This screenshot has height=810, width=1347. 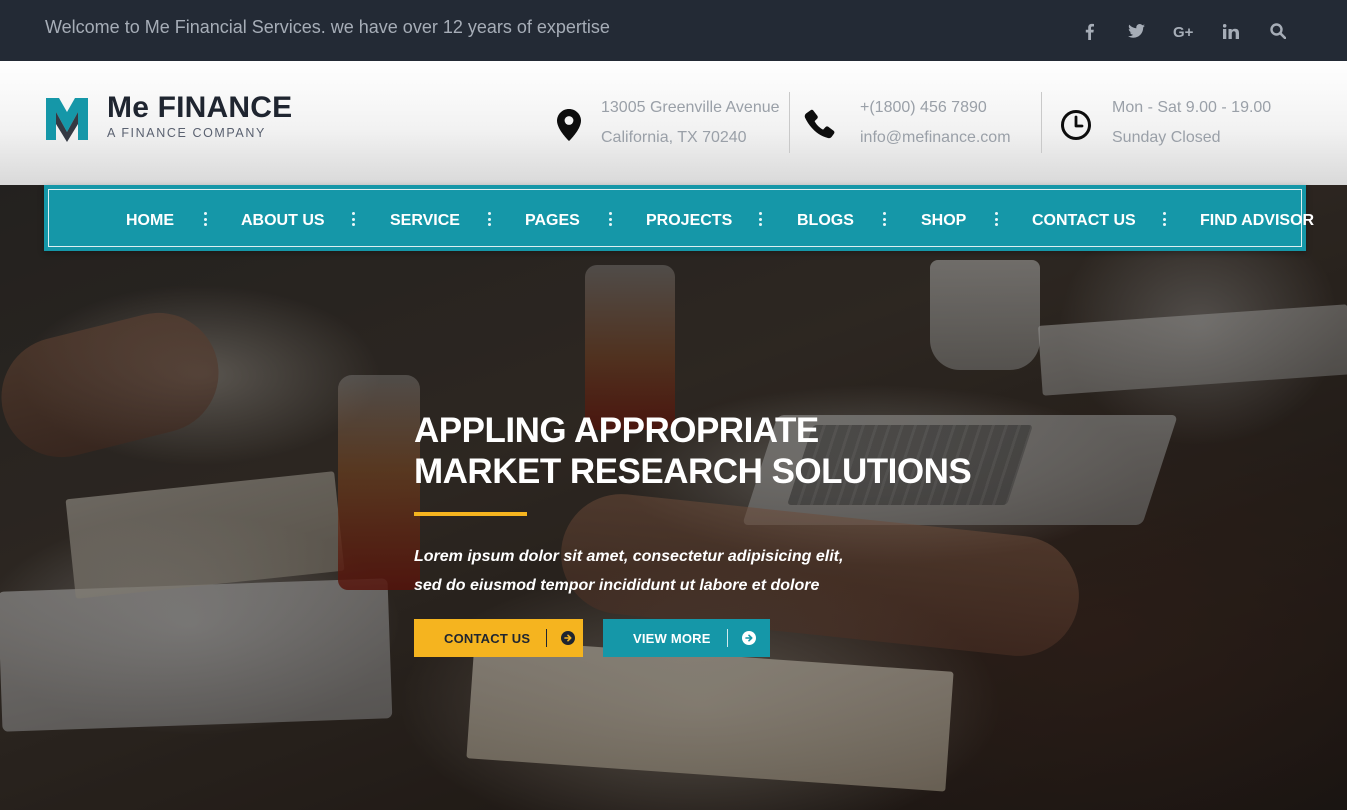 I want to click on email-address: info@mefinance.com, so click(x=935, y=138).